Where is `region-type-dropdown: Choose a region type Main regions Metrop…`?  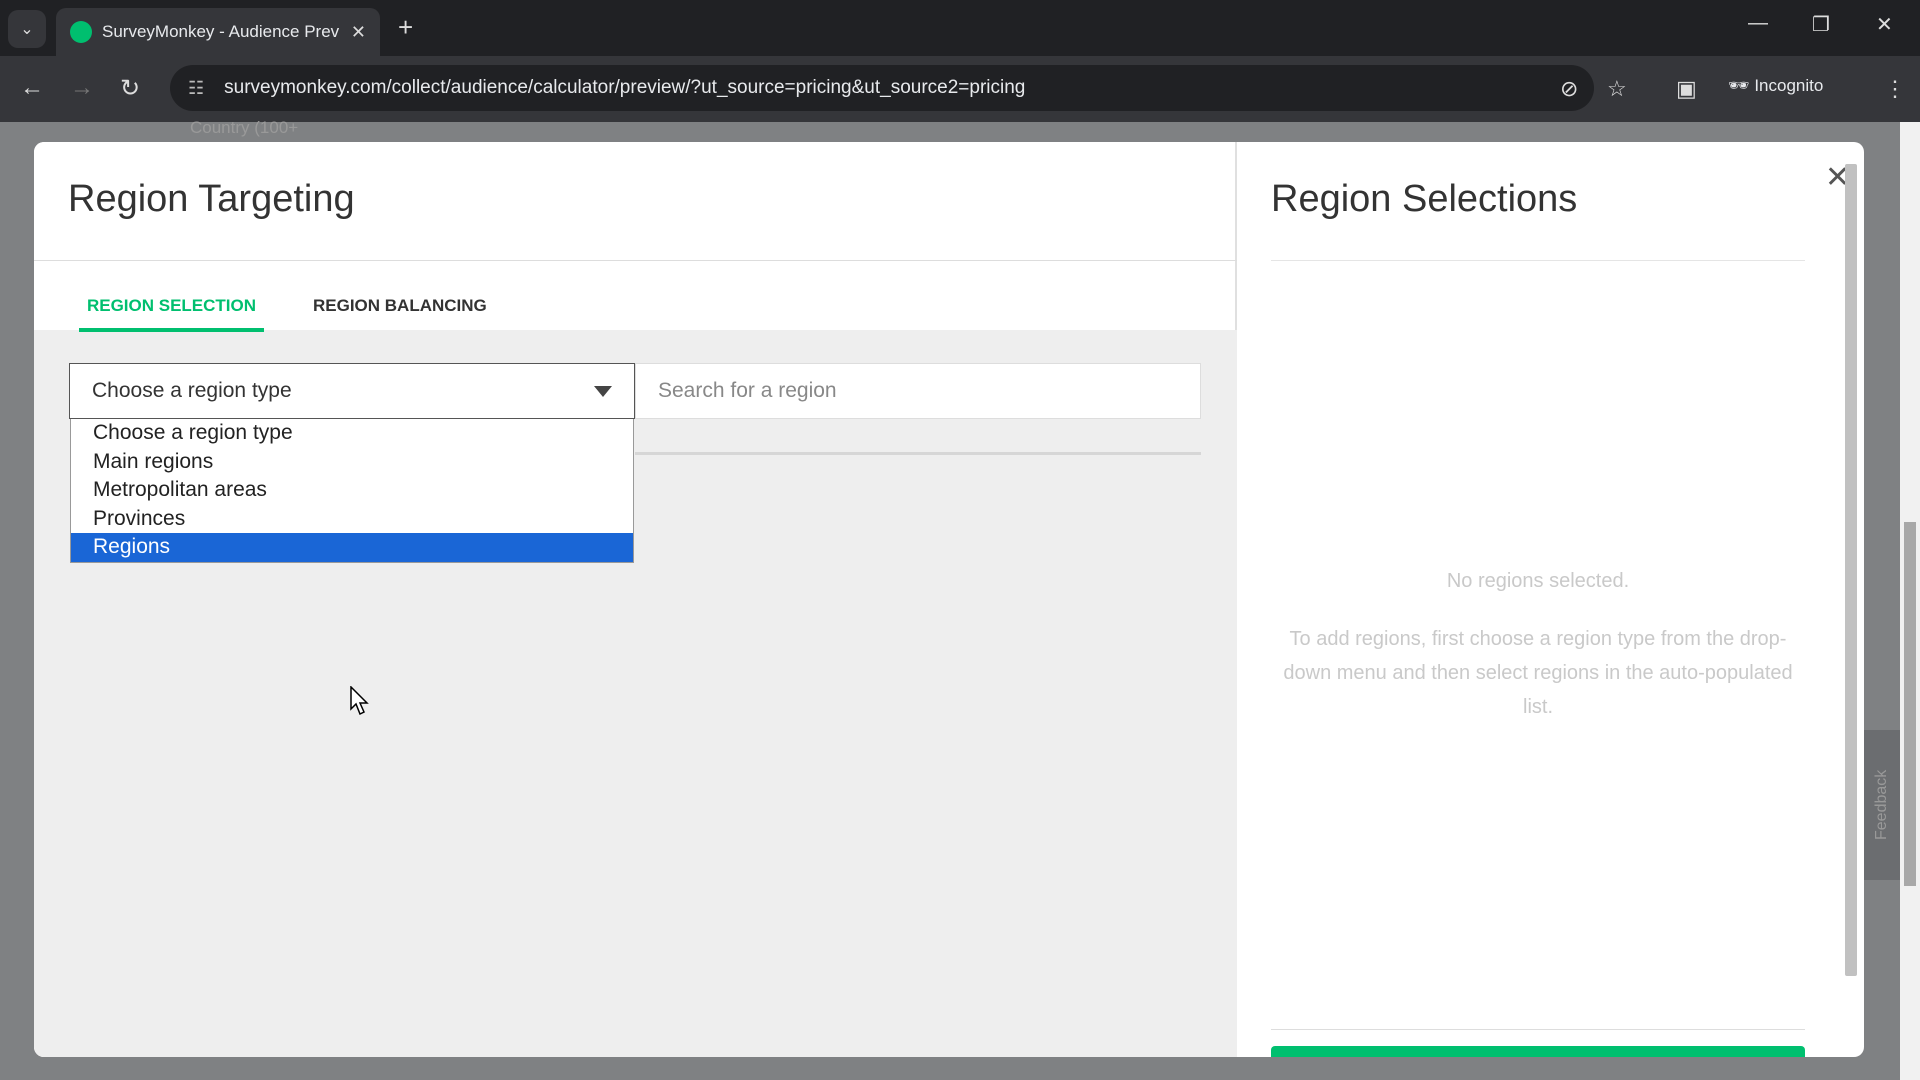 region-type-dropdown: Choose a region type Main regions Metrop… is located at coordinates (352, 491).